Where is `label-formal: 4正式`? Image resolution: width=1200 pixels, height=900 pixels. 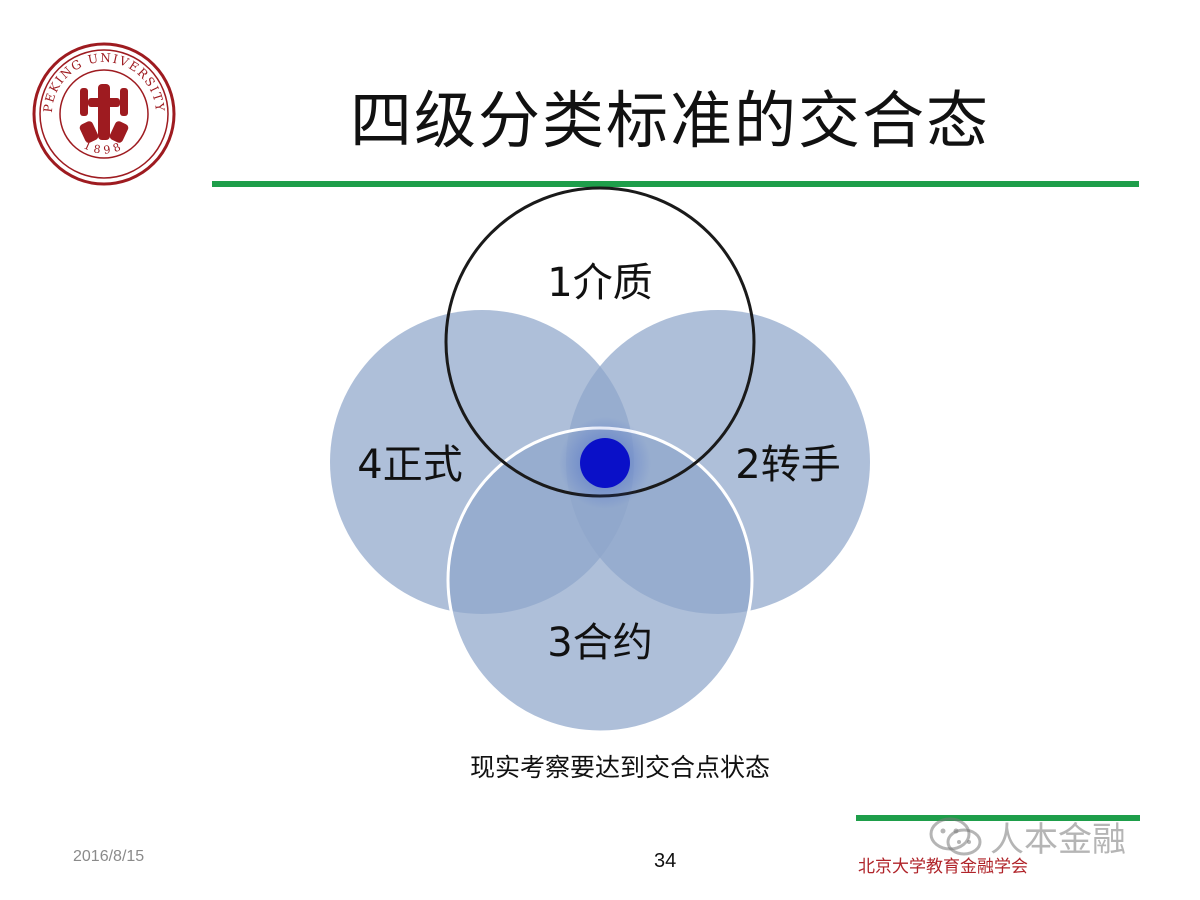
label-formal: 4正式 is located at coordinates (409, 465).